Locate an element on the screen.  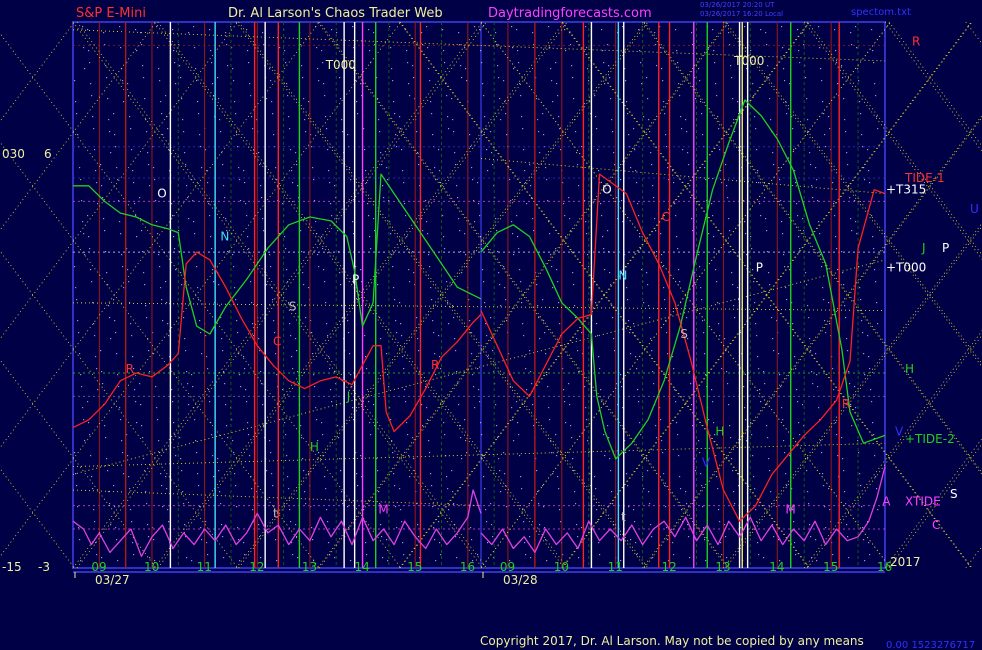
event-marker-label: M is located at coordinates (790, 509).